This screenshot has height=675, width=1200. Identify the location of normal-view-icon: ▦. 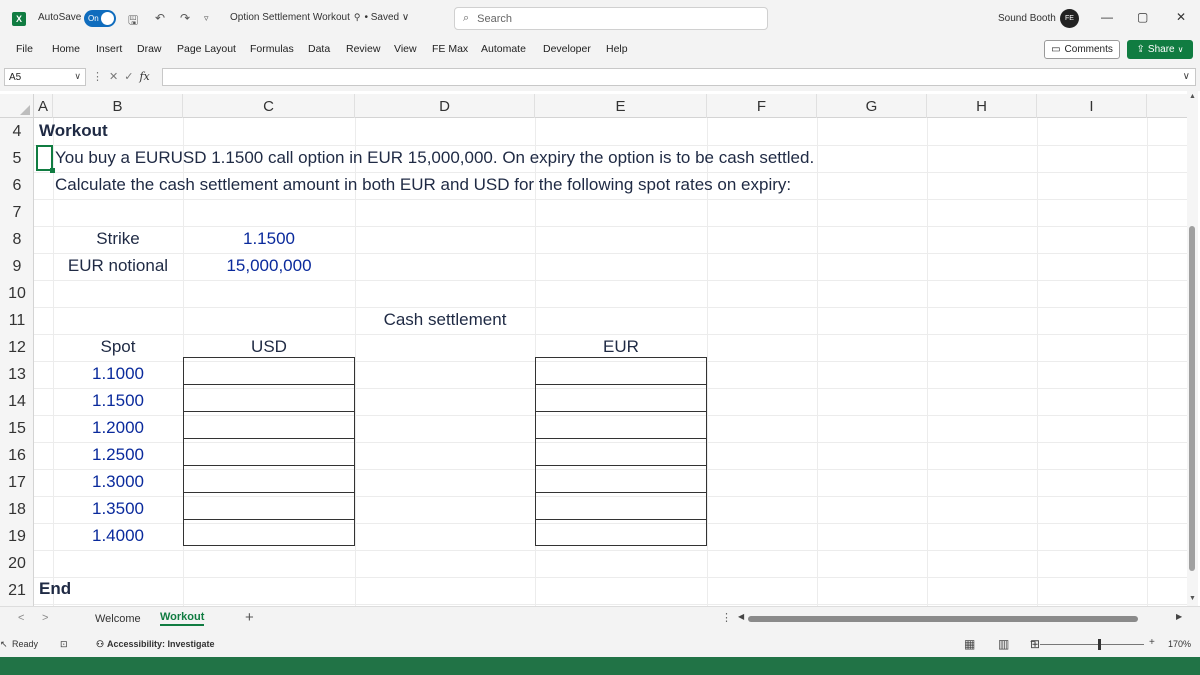
(969, 644).